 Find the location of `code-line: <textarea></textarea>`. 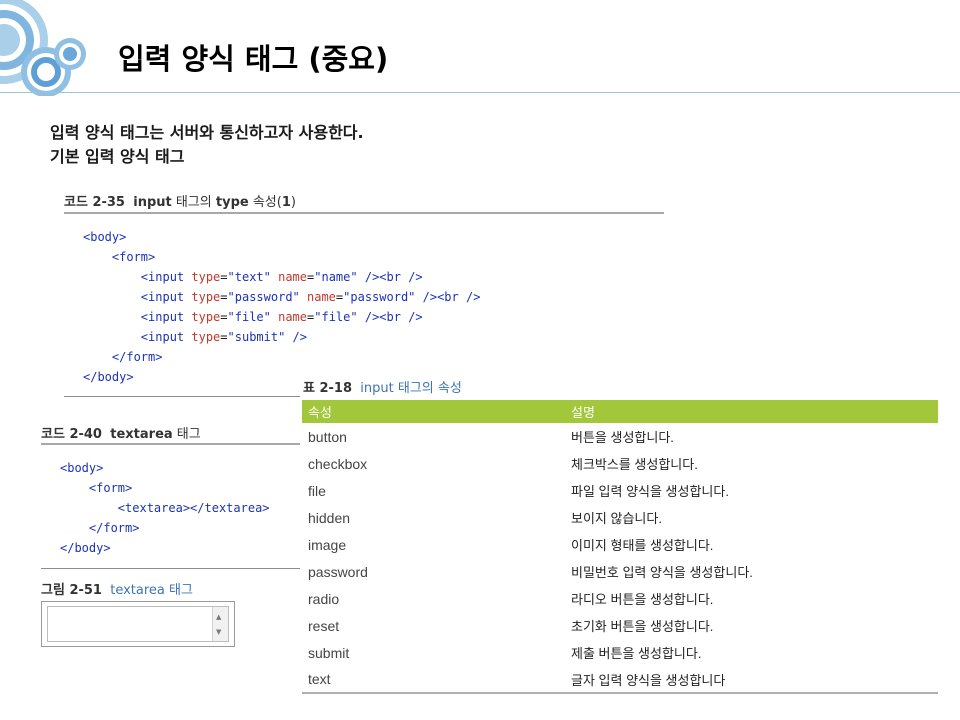

code-line: <textarea></textarea> is located at coordinates (165, 508).